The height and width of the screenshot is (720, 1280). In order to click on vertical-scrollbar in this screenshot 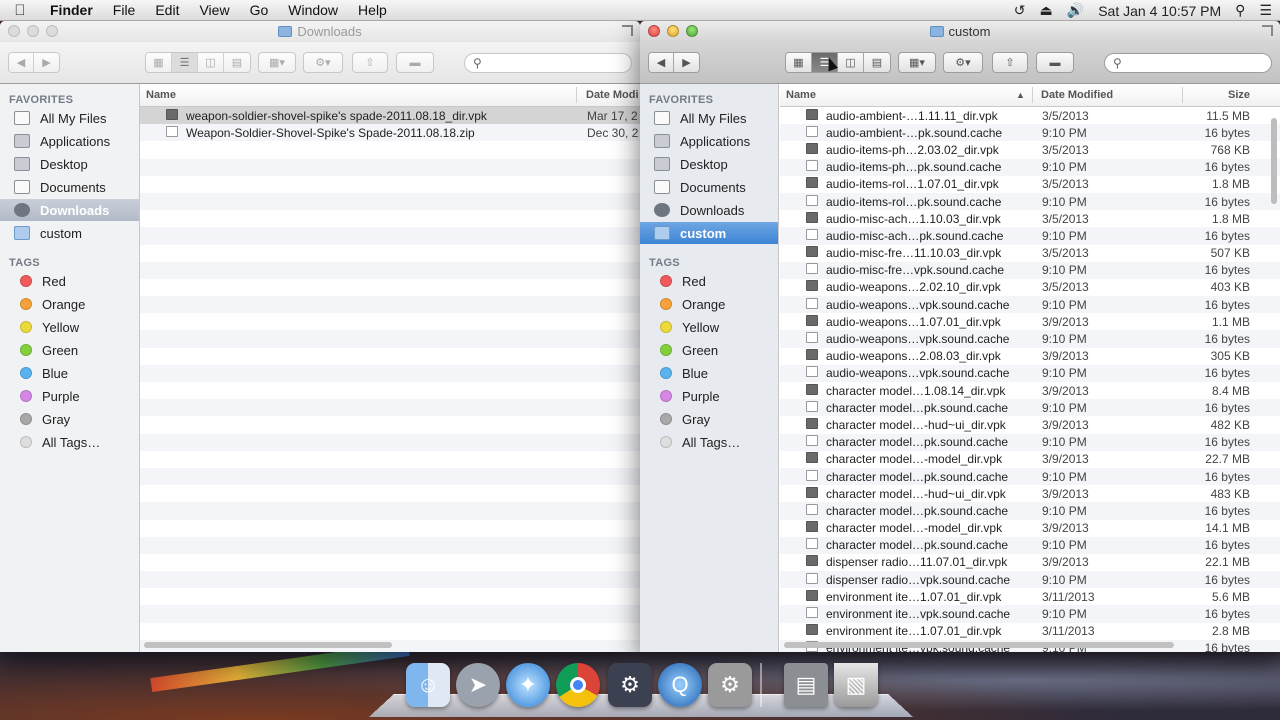, I will do `click(1274, 161)`.